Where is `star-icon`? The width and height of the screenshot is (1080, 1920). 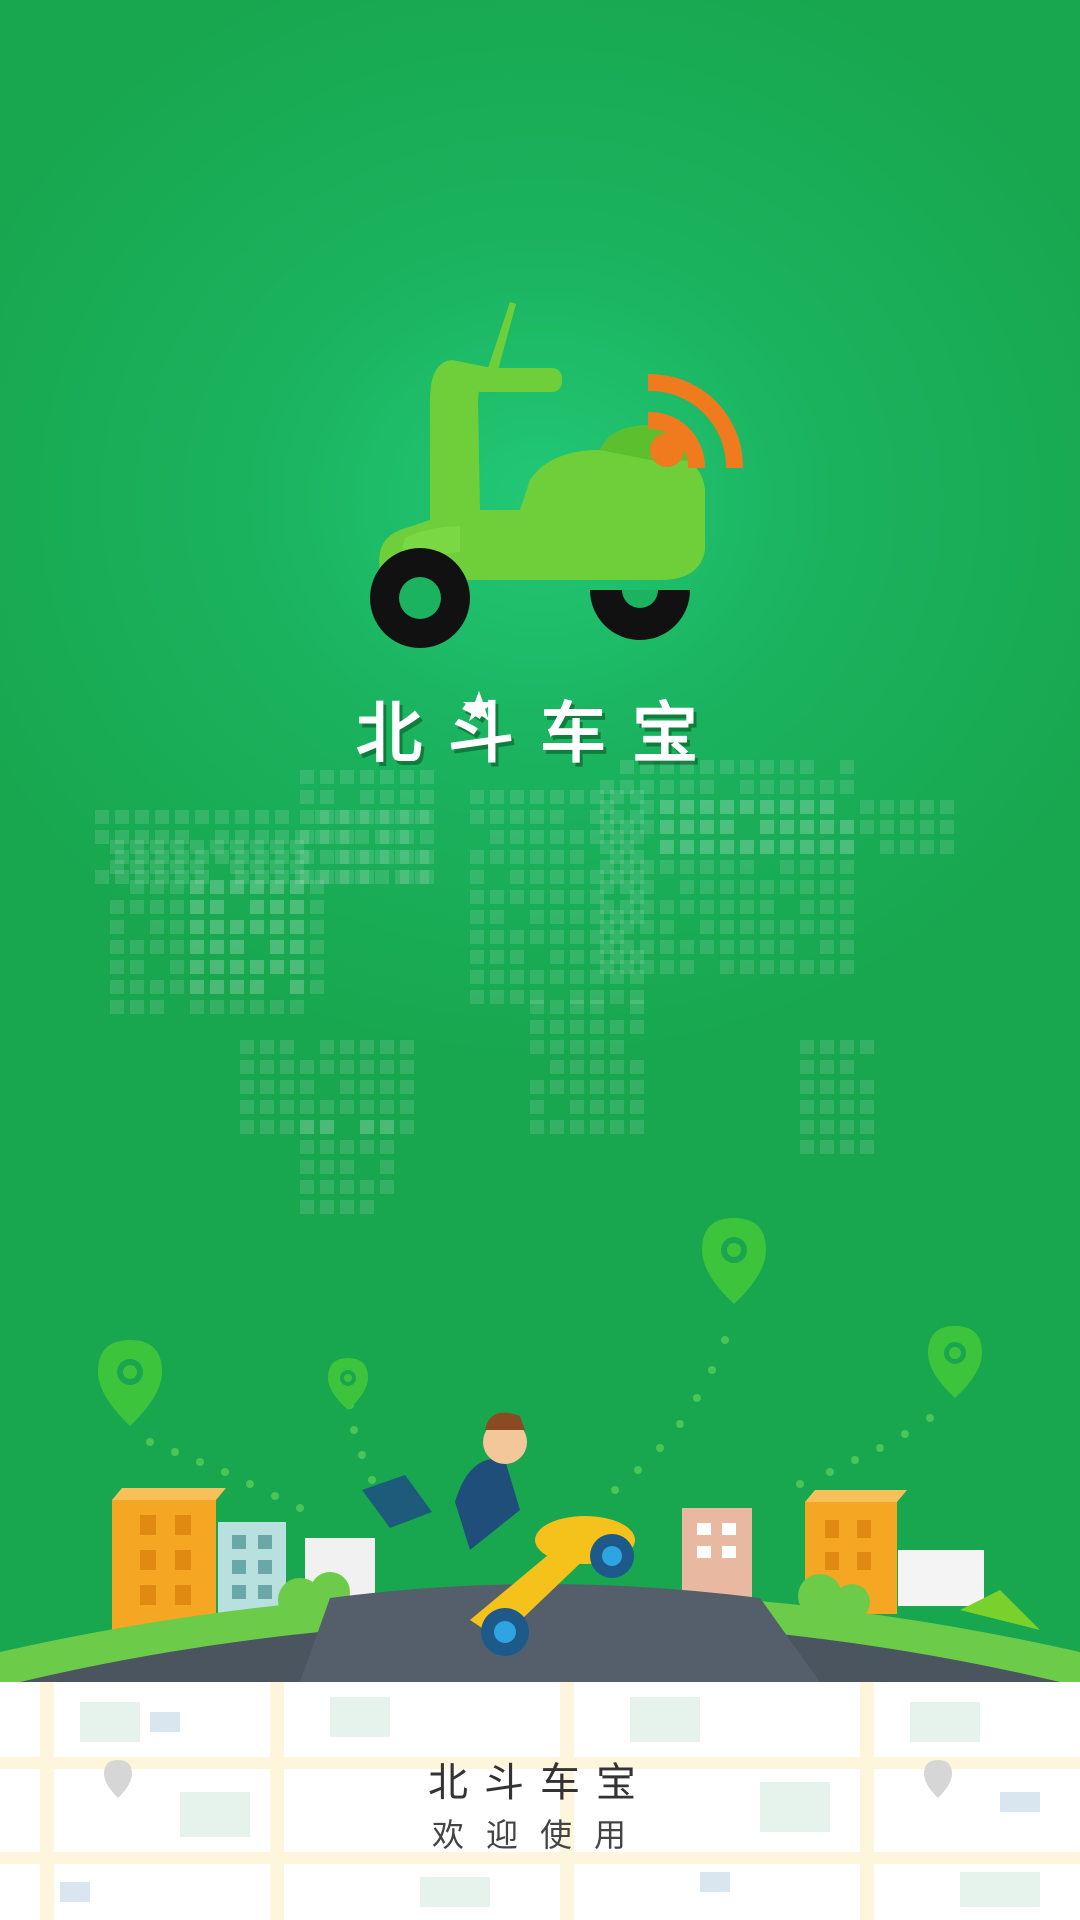
star-icon is located at coordinates (479, 706).